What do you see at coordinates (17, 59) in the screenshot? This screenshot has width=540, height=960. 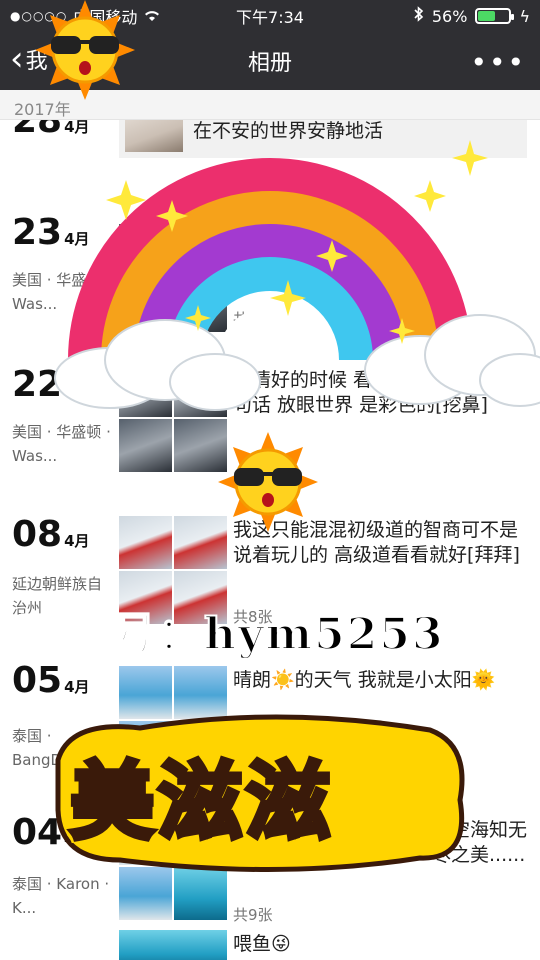 I see `chevron-left-icon: ‹` at bounding box center [17, 59].